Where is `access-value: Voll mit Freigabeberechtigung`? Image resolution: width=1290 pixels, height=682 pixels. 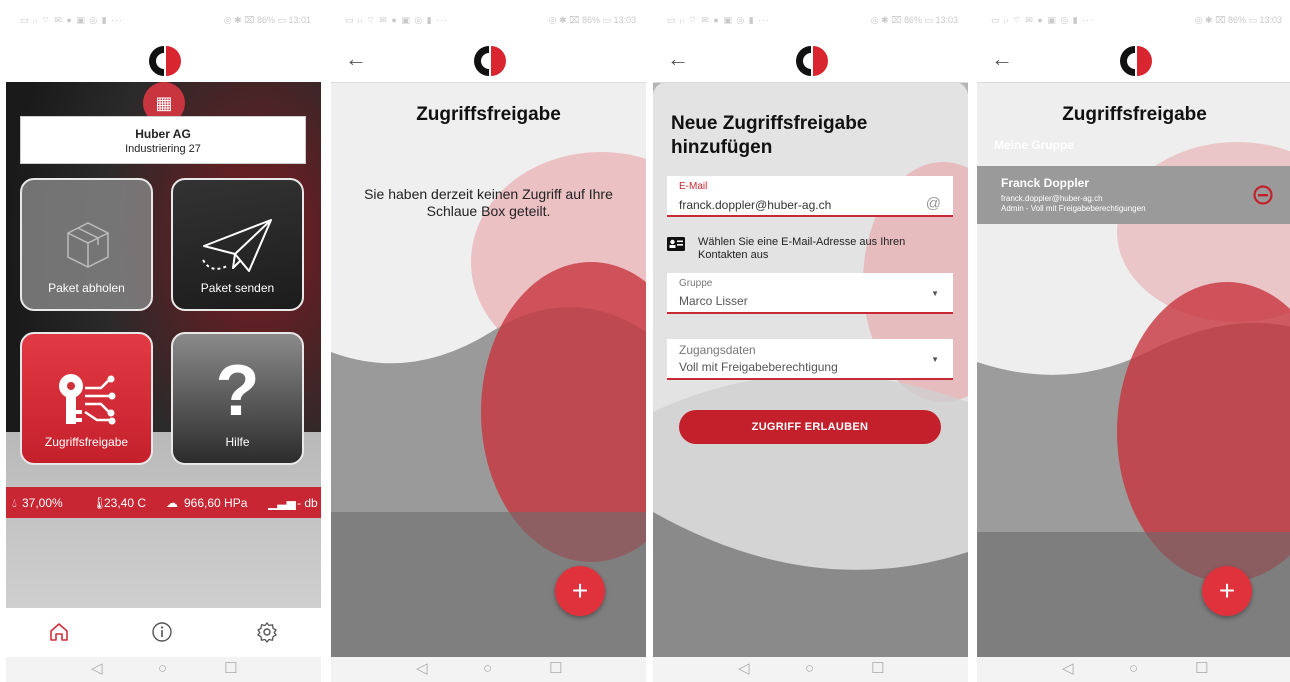
access-value: Voll mit Freigabeberechtigung is located at coordinates (758, 367).